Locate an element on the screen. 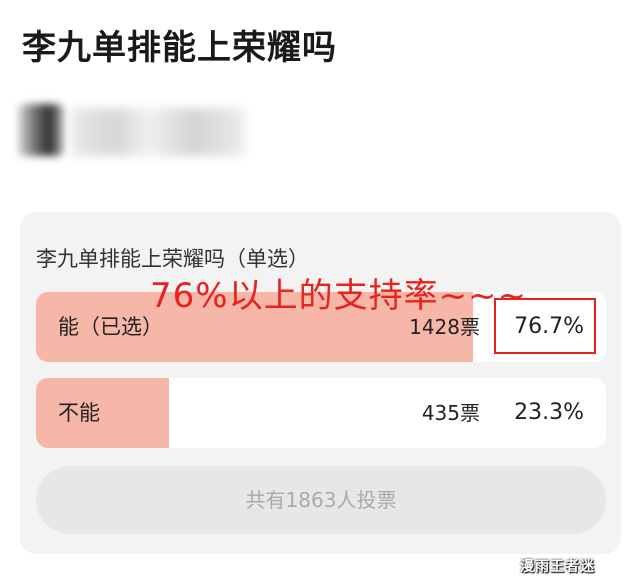 This screenshot has width=641, height=579. page-title: 李九单排能上荣耀吗 is located at coordinates (179, 48).